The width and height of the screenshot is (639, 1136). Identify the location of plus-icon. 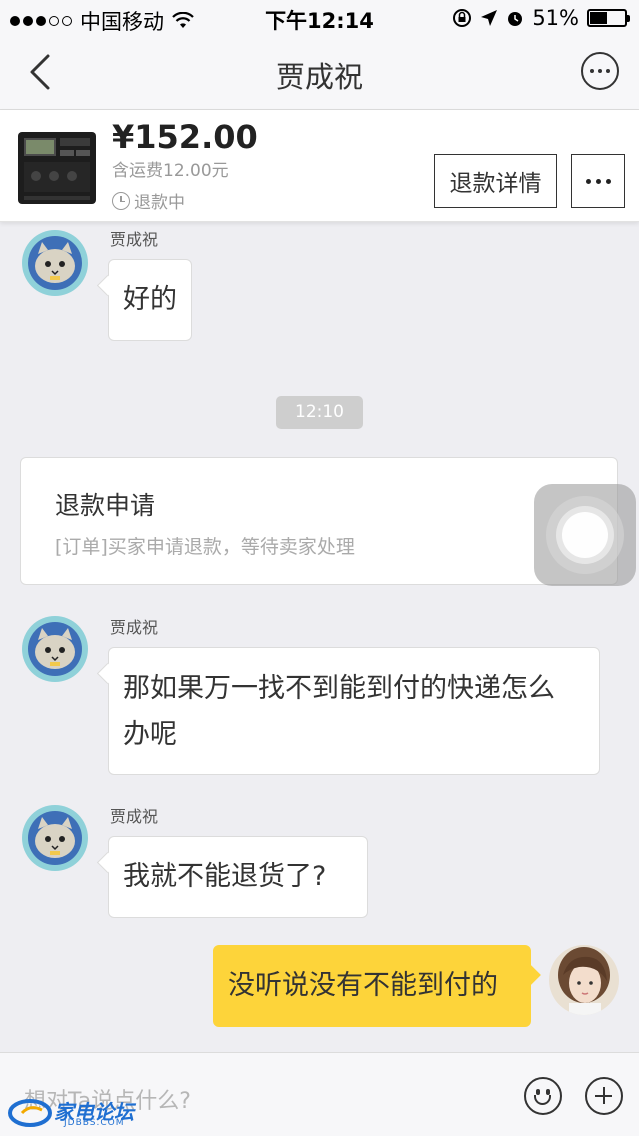
(604, 1096).